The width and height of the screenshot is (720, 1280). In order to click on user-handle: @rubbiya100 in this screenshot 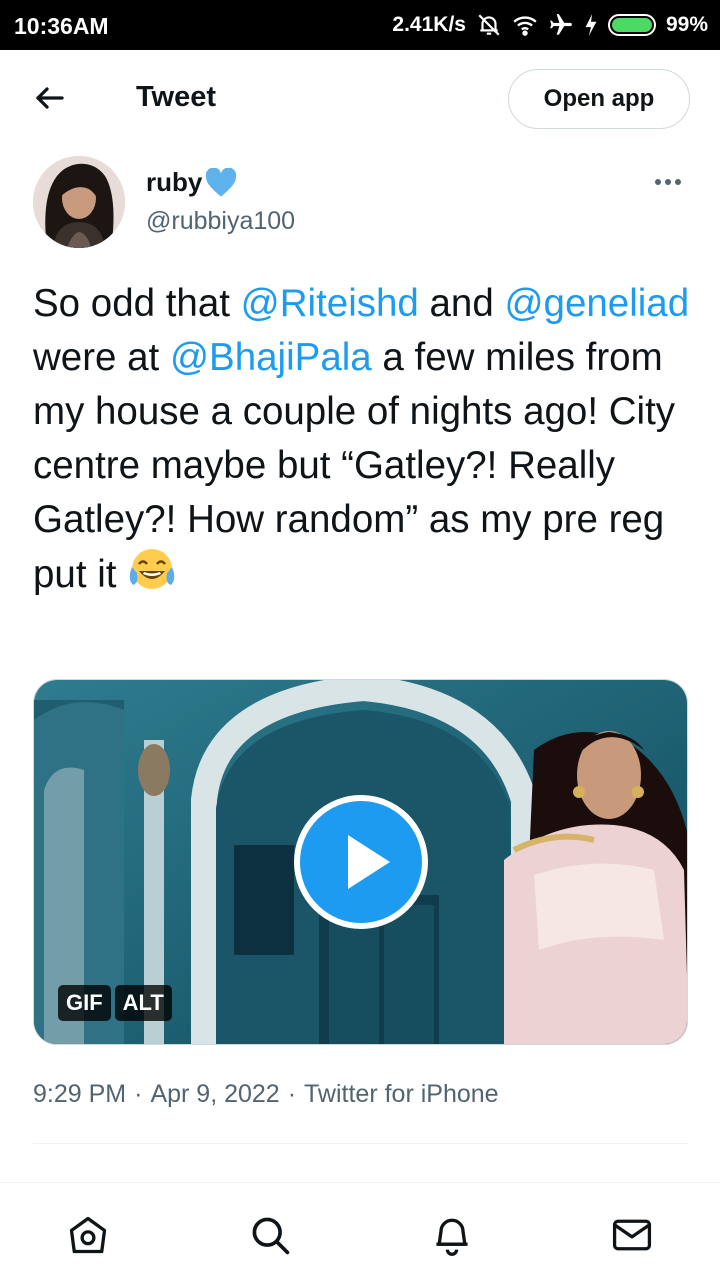, I will do `click(220, 221)`.